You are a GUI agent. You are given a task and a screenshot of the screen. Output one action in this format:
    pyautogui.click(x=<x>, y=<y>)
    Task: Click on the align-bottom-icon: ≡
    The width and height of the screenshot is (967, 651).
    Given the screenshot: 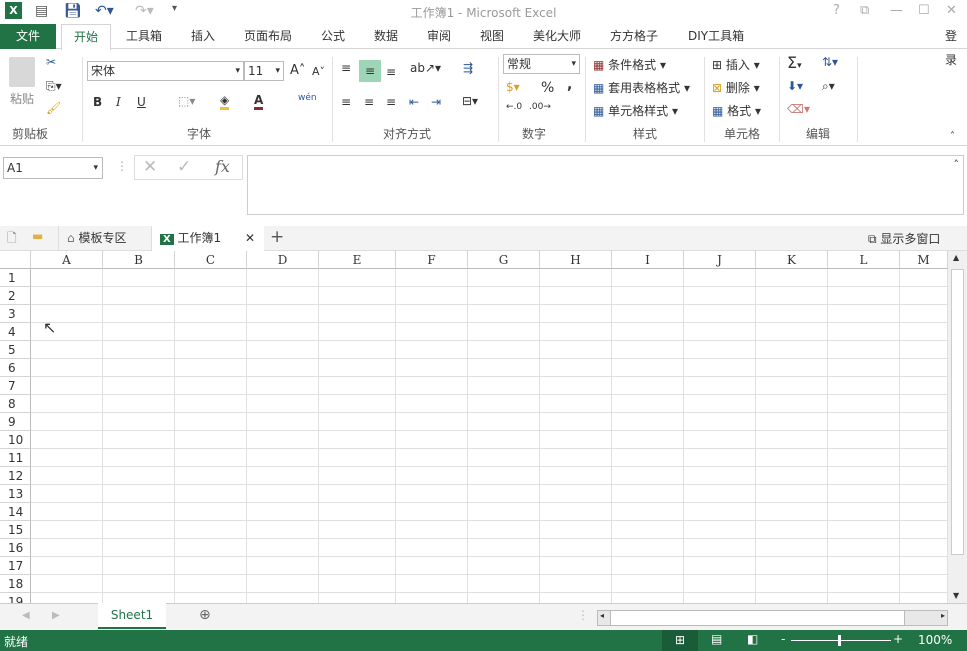 What is the action you would take?
    pyautogui.click(x=391, y=72)
    